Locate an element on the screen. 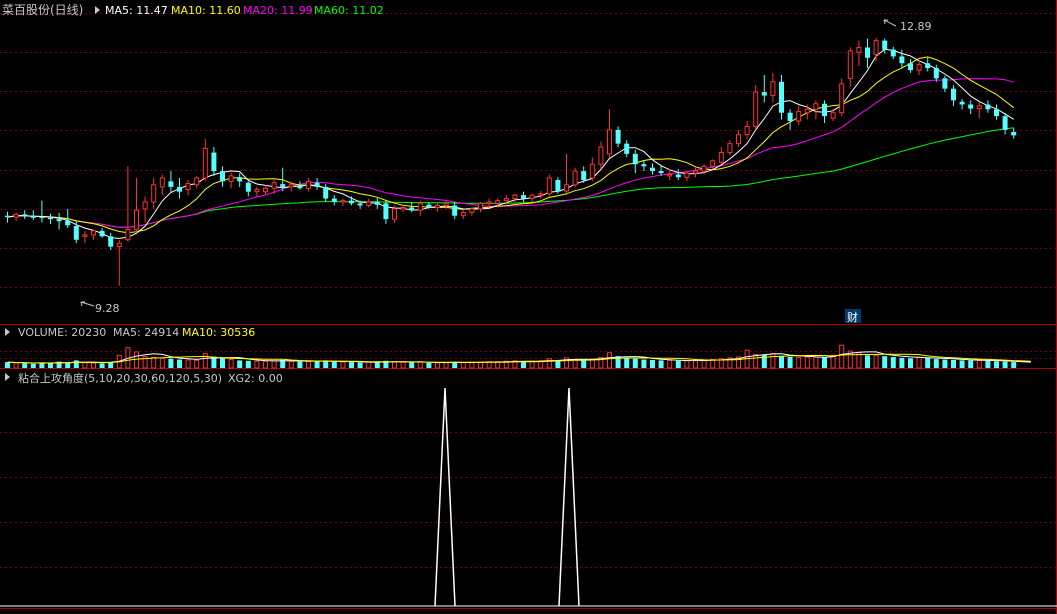 Image resolution: width=1057 pixels, height=614 pixels. xg2-legend: XG2: 0.00 is located at coordinates (255, 378).